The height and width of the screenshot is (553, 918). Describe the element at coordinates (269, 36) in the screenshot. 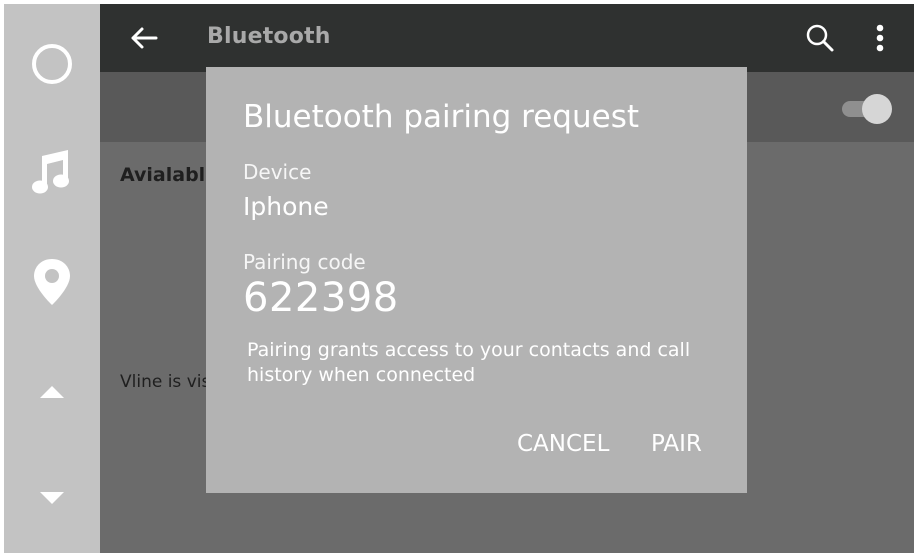

I see `page-title: Bluetooth` at that location.